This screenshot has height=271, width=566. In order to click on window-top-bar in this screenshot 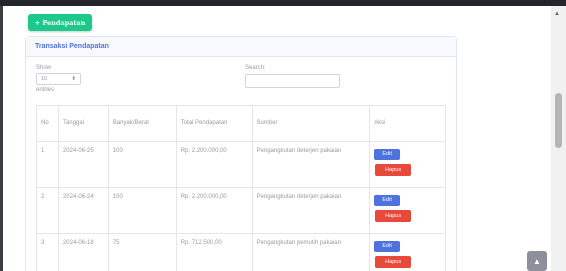, I will do `click(283, 3)`.